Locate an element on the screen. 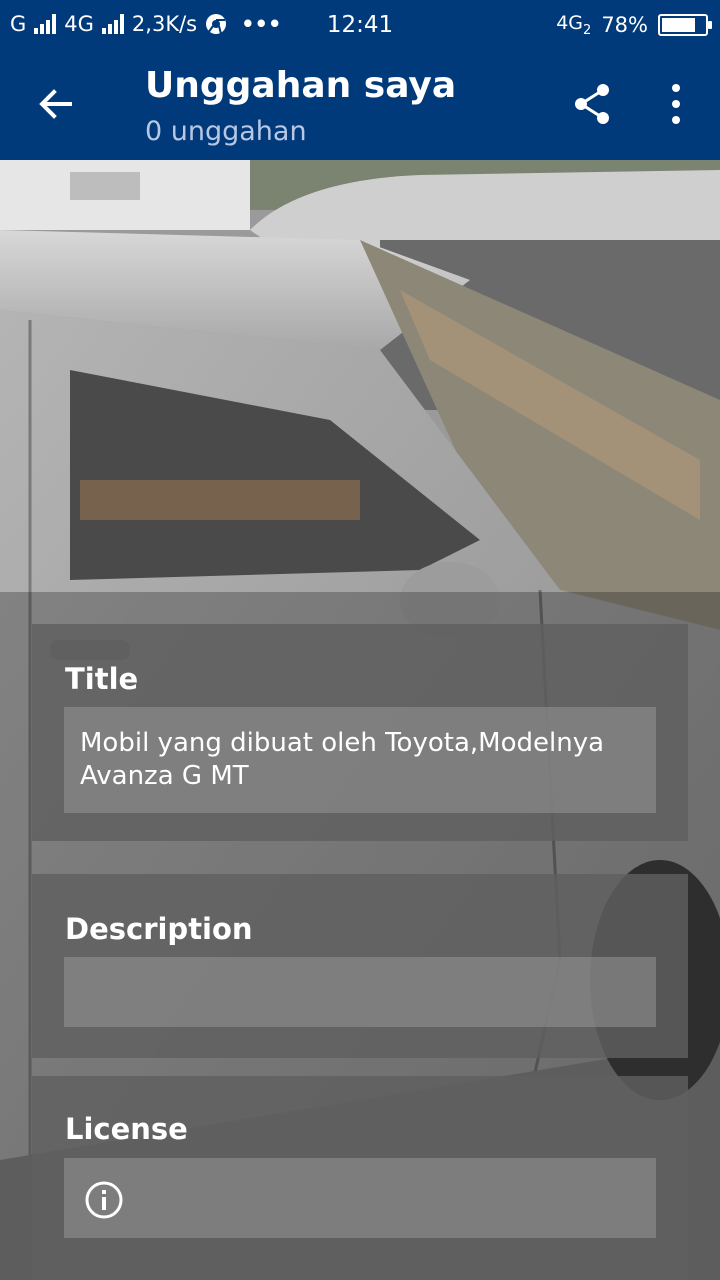 Image resolution: width=720 pixels, height=1280 pixels. description-field is located at coordinates (360, 992).